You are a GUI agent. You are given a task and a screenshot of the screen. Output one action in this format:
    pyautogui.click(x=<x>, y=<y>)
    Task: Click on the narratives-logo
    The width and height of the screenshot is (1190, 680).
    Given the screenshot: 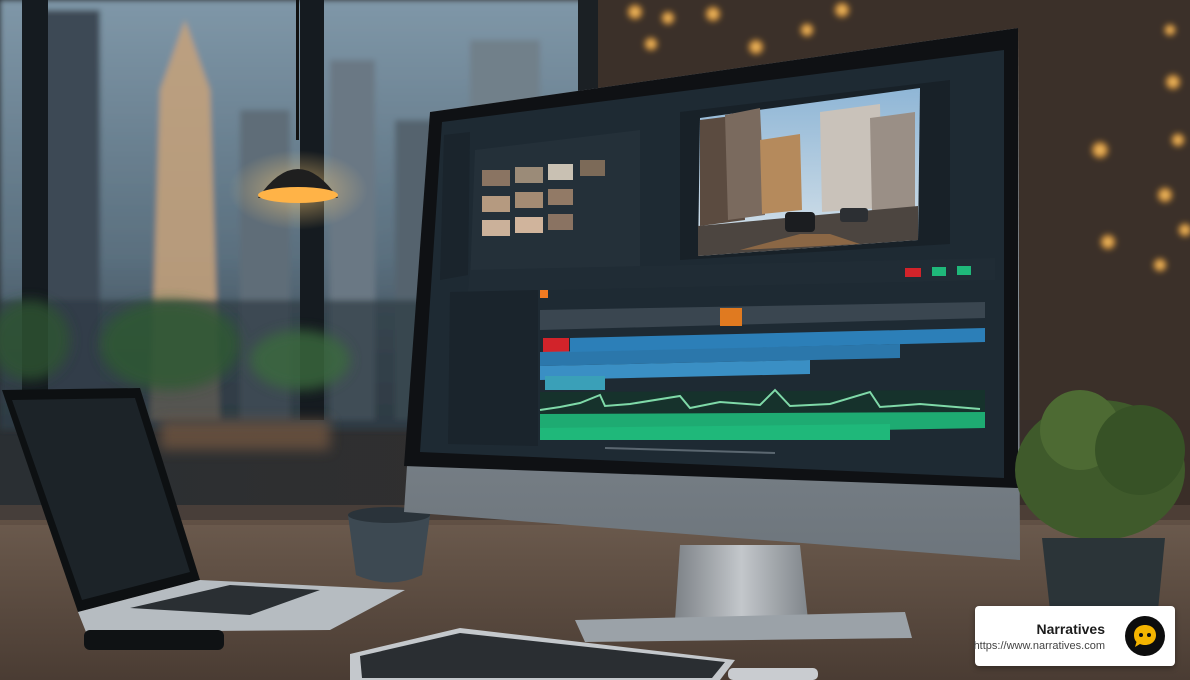 What is the action you would take?
    pyautogui.click(x=1145, y=636)
    